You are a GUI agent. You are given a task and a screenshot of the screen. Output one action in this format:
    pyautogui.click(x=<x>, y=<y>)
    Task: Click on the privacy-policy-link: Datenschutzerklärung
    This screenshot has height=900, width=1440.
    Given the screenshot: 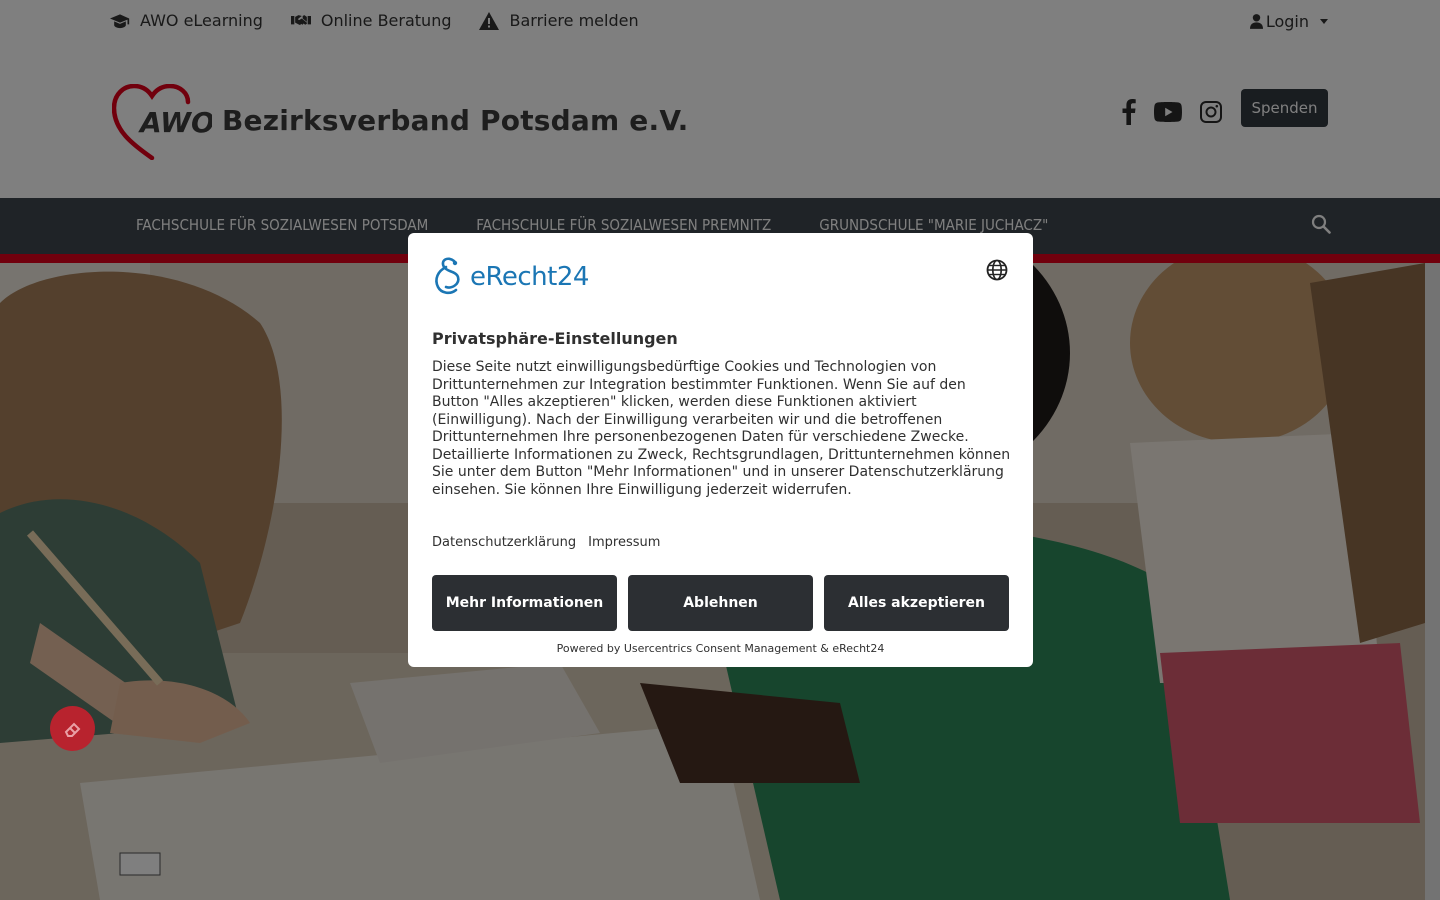 What is the action you would take?
    pyautogui.click(x=504, y=542)
    